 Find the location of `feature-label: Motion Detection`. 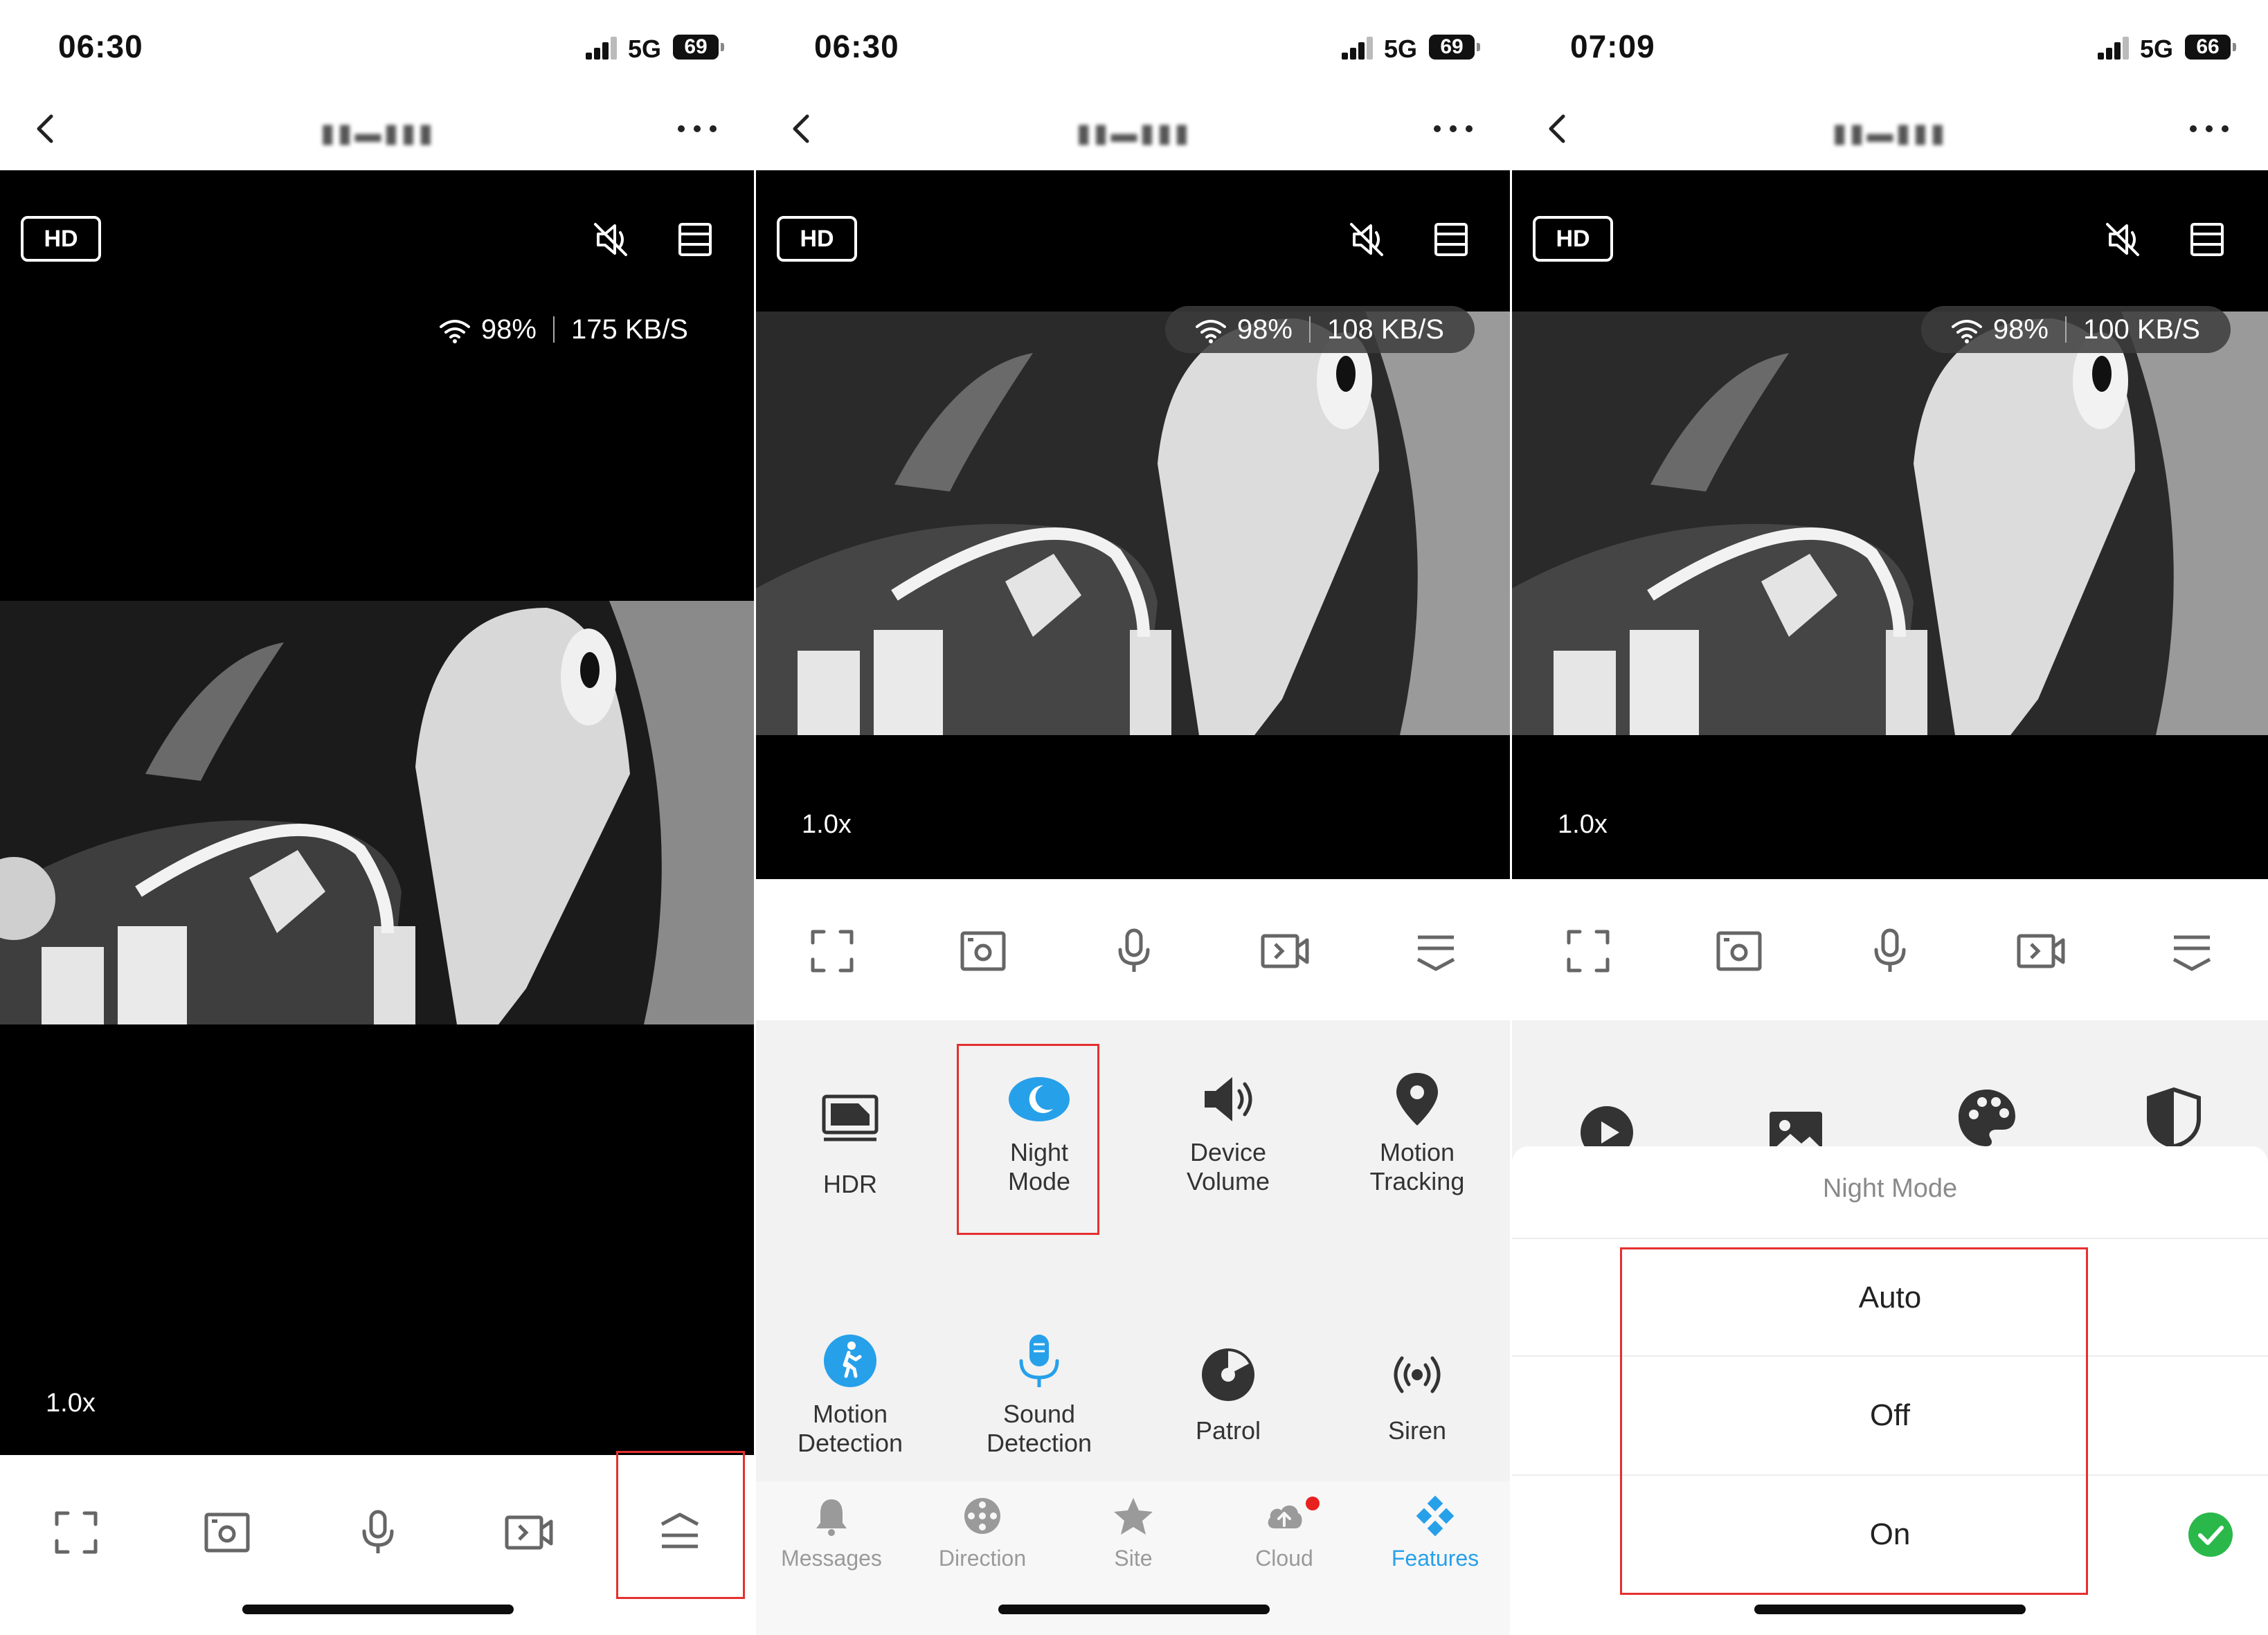

feature-label: Motion Detection is located at coordinates (850, 1428).